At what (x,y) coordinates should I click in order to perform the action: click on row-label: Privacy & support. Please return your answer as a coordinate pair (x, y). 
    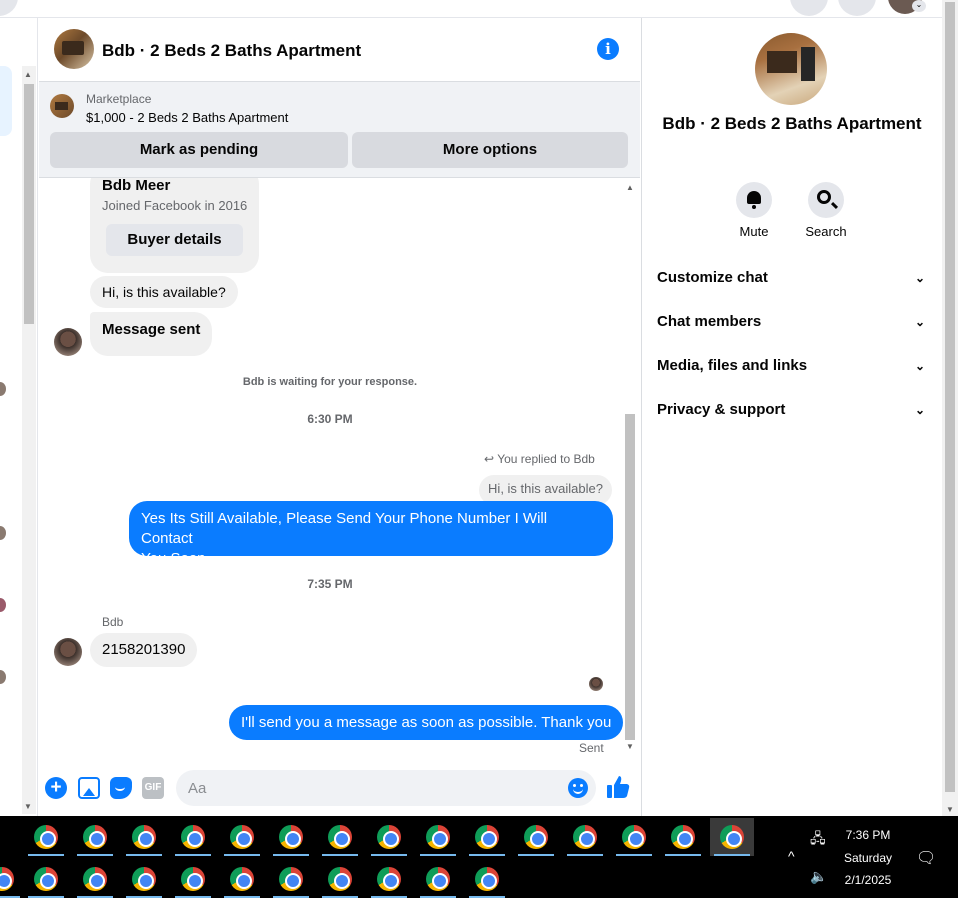
    Looking at the image, I should click on (721, 409).